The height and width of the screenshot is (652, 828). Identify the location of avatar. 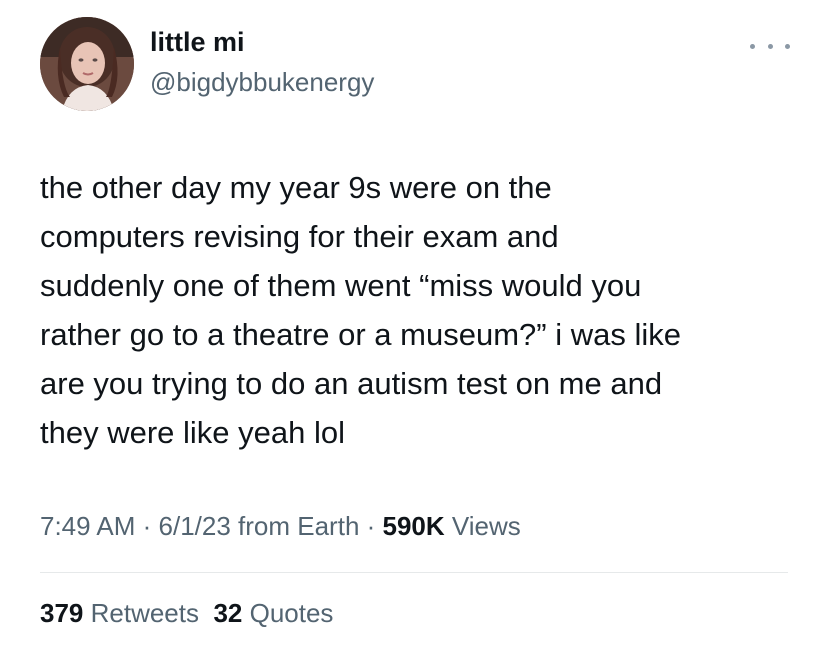
(87, 64).